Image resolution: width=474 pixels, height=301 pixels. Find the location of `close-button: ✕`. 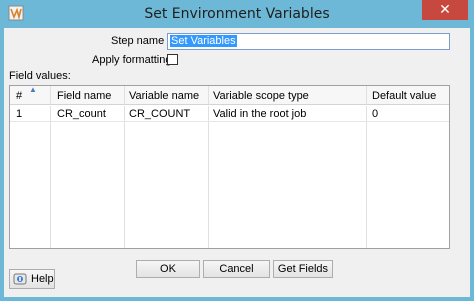

close-button: ✕ is located at coordinates (445, 10).